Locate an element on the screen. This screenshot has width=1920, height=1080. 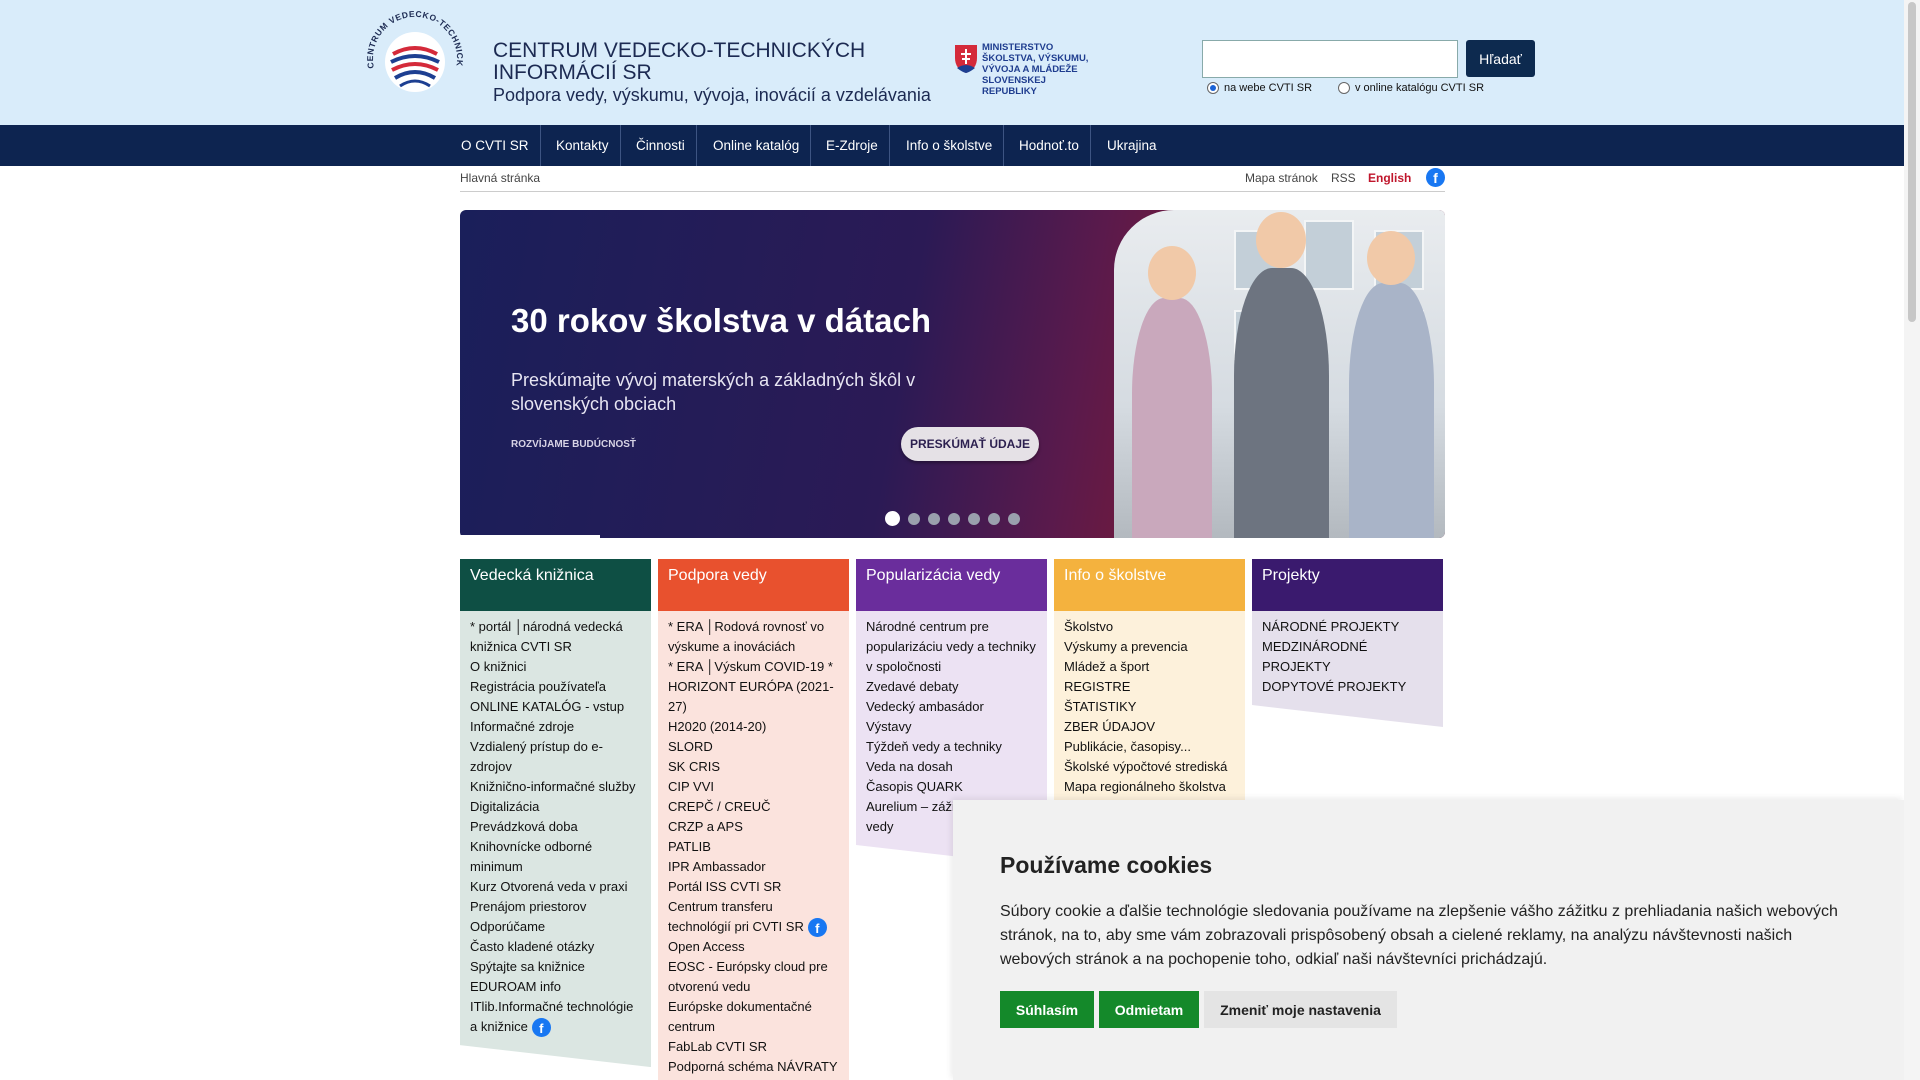
column-link: Prenájom priestorov is located at coordinates (555, 907).